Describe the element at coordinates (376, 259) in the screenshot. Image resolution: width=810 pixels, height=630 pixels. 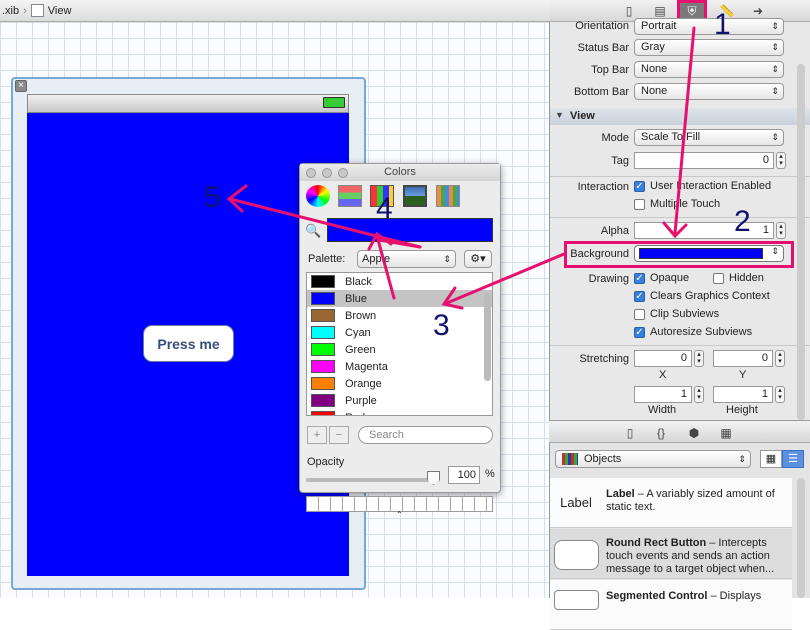
I see `palette-select-value: Apple` at that location.